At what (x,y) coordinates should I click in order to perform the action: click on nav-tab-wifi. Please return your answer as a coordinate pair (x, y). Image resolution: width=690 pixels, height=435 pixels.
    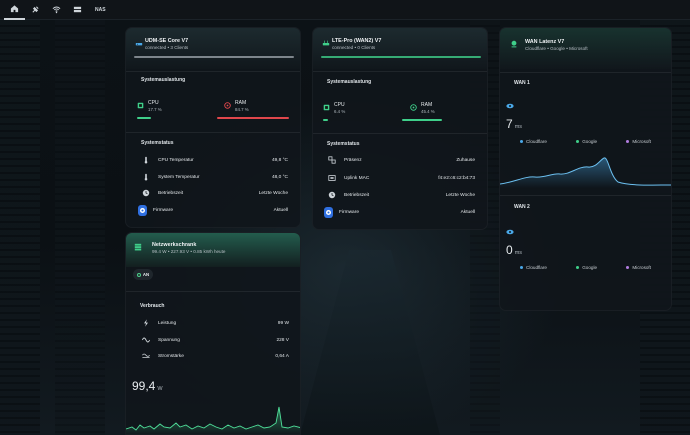
    Looking at the image, I should click on (56, 10).